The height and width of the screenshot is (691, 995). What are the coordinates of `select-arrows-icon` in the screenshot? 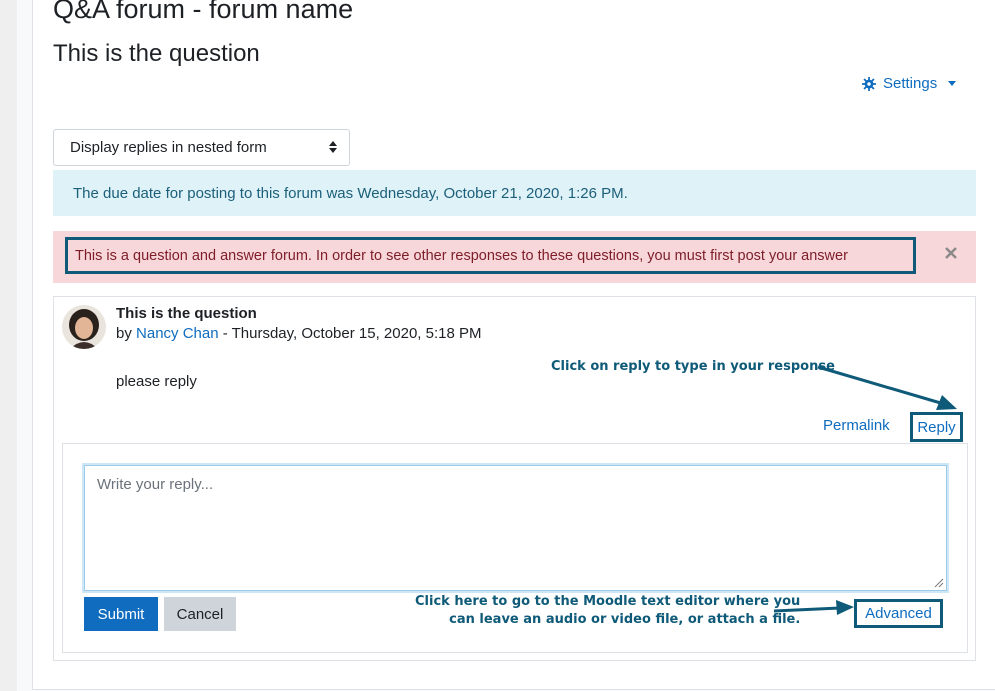 It's located at (333, 147).